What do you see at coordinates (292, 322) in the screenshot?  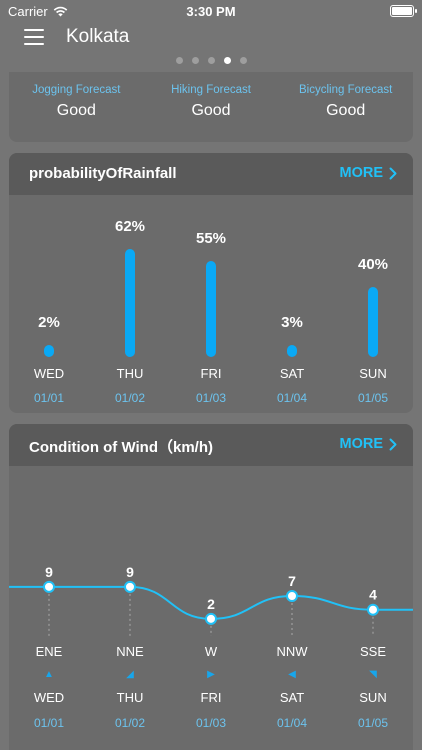 I see `rainfall-percent-label: 3%` at bounding box center [292, 322].